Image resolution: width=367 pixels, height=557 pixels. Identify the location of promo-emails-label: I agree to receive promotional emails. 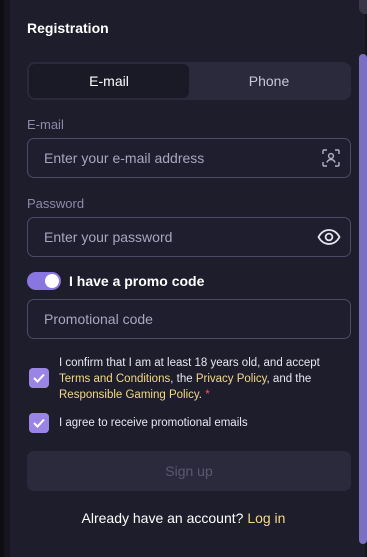
(153, 423).